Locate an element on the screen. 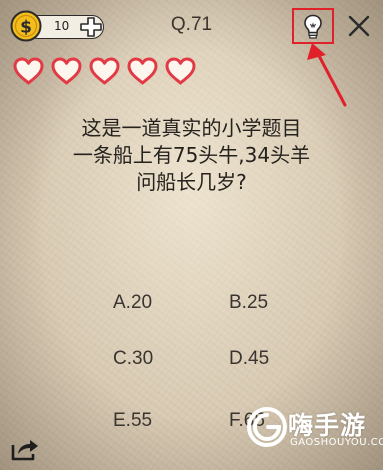  question-line: 一条船上有75头牛,34头羊 is located at coordinates (191, 155).